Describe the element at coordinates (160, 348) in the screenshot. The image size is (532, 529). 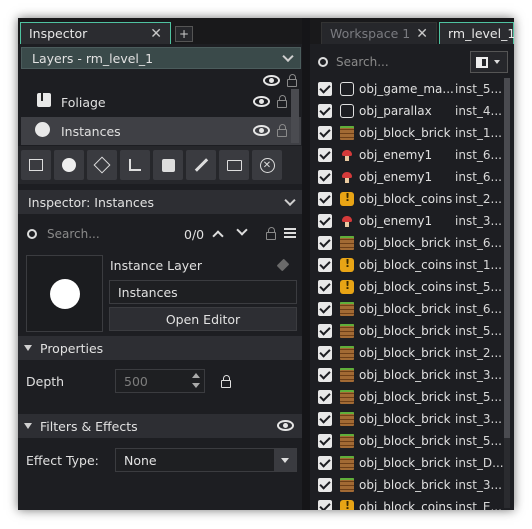
I see `properties-header: Properties` at that location.